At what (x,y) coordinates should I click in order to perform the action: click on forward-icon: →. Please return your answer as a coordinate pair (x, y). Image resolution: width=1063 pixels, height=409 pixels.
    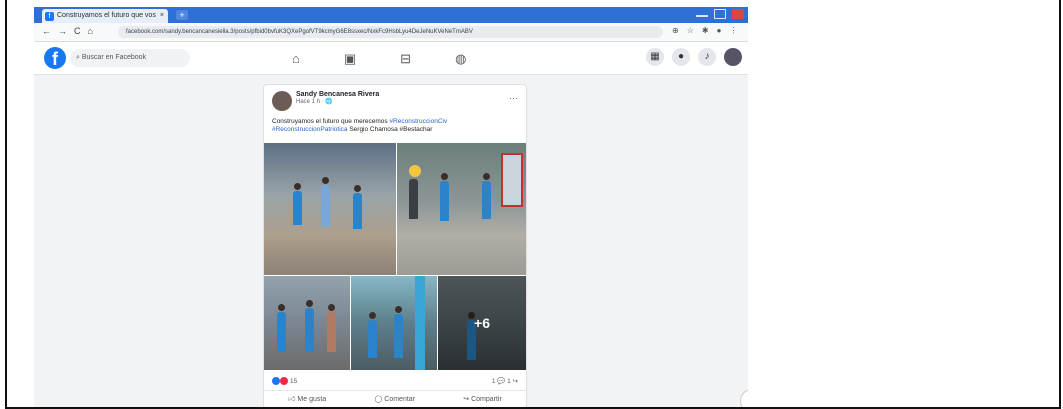
    Looking at the image, I should click on (62, 31).